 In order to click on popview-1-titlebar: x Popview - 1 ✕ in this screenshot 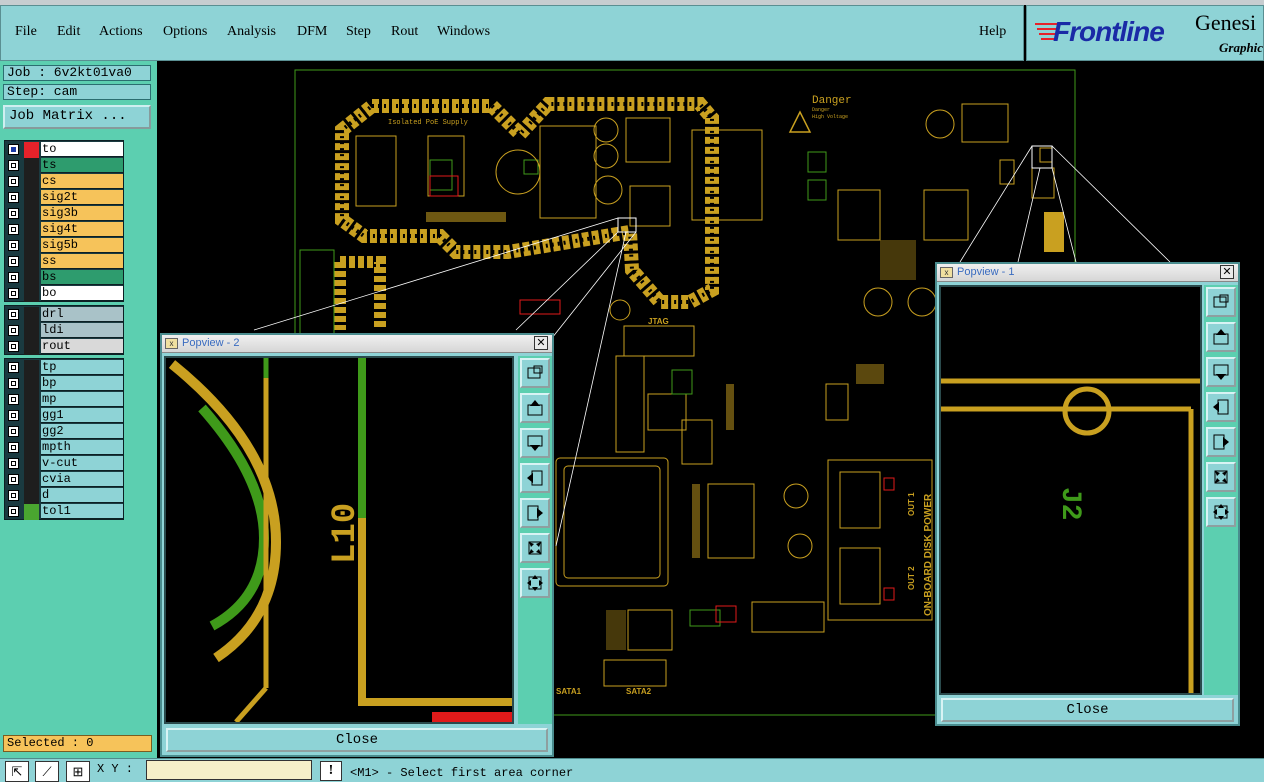, I will do `click(1087, 273)`.